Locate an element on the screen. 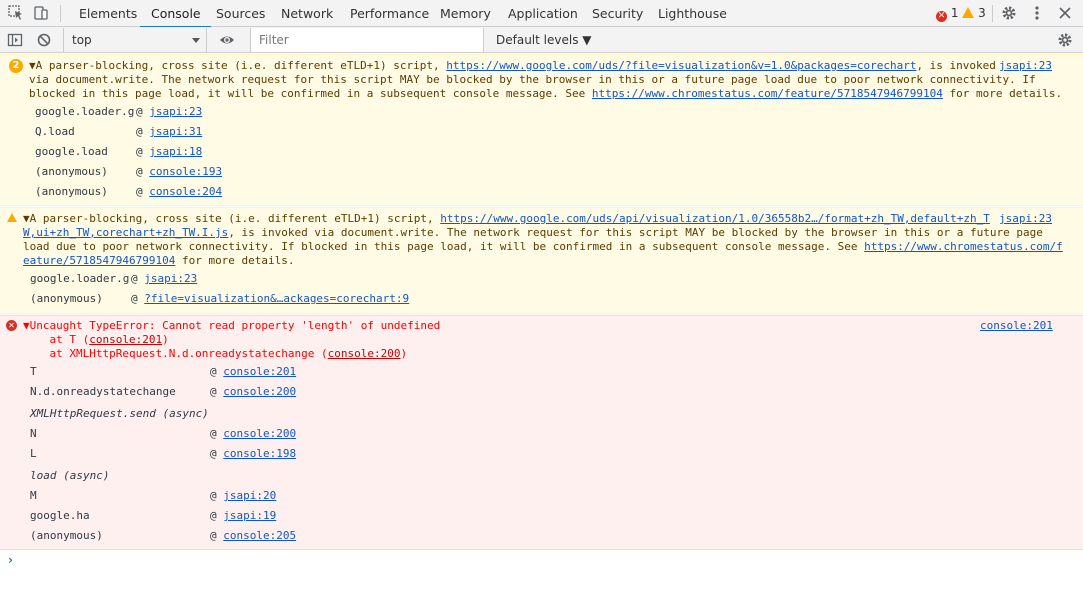  live-expression-eye-icon is located at coordinates (227, 40).